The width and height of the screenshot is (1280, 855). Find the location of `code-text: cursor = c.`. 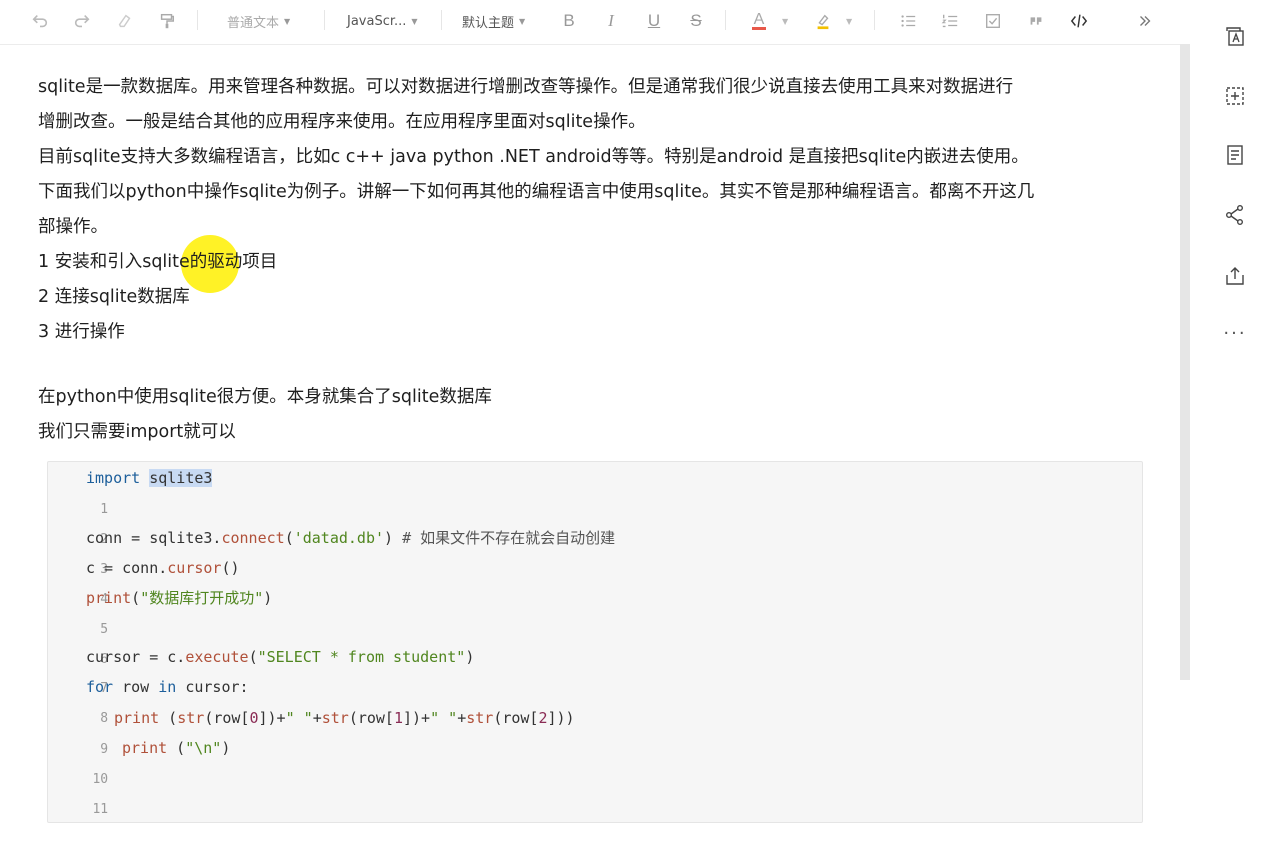

code-text: cursor = c. is located at coordinates (136, 657).